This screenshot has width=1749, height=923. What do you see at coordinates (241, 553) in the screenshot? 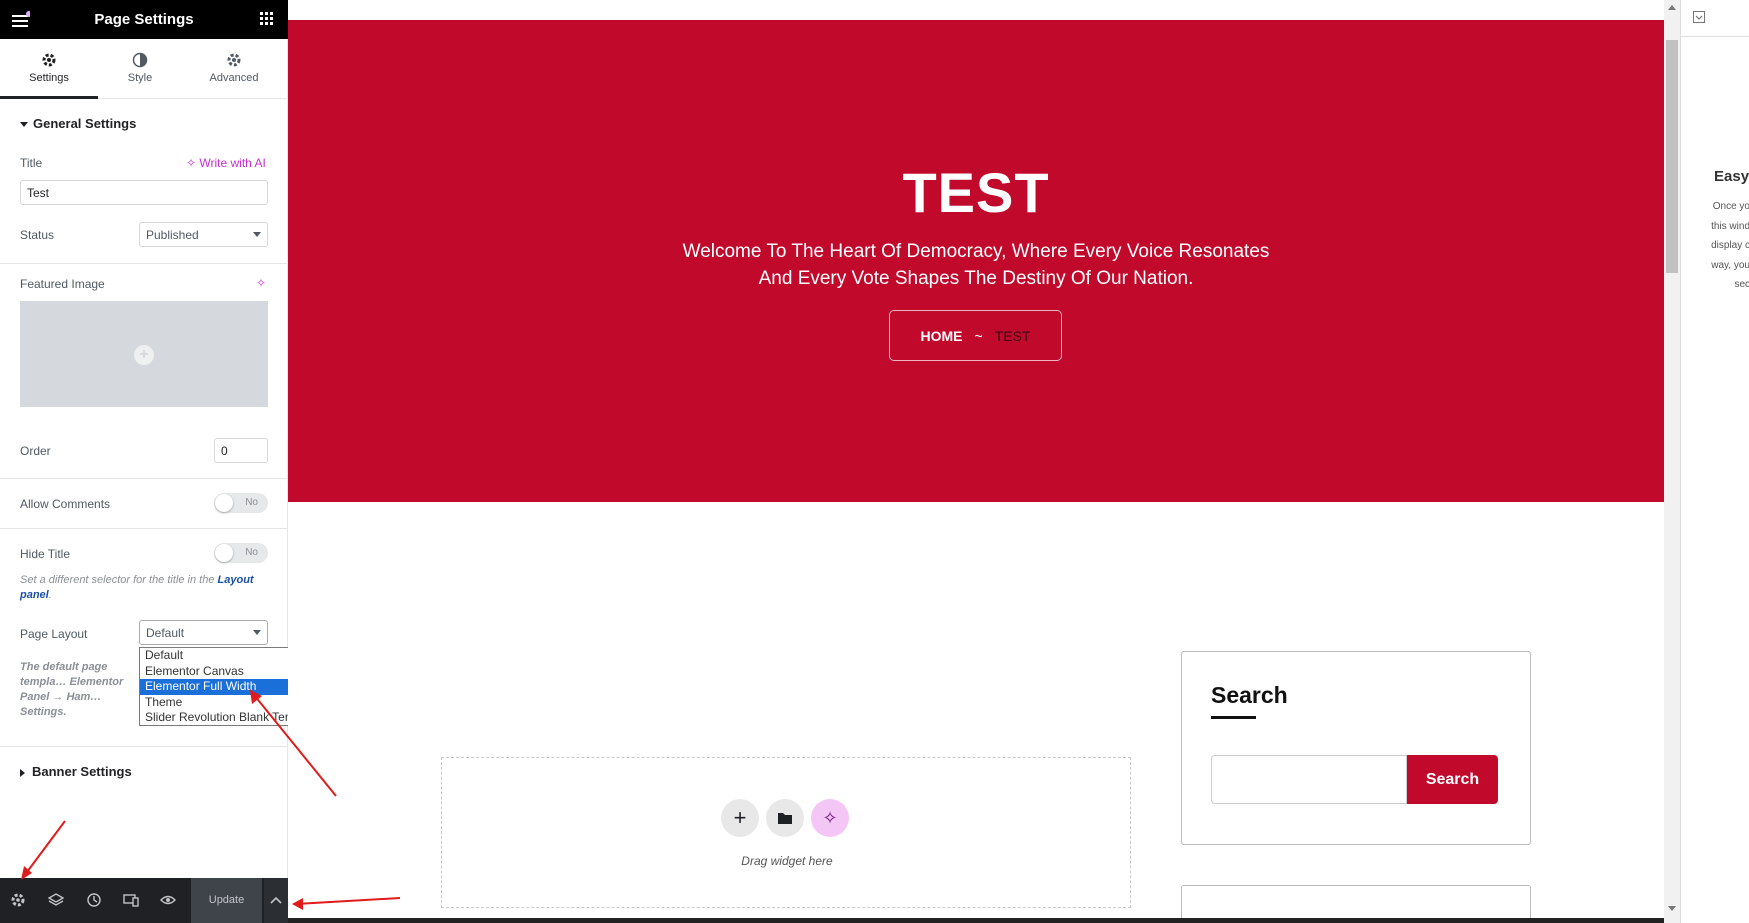
I see `hide-title-toggle: No` at bounding box center [241, 553].